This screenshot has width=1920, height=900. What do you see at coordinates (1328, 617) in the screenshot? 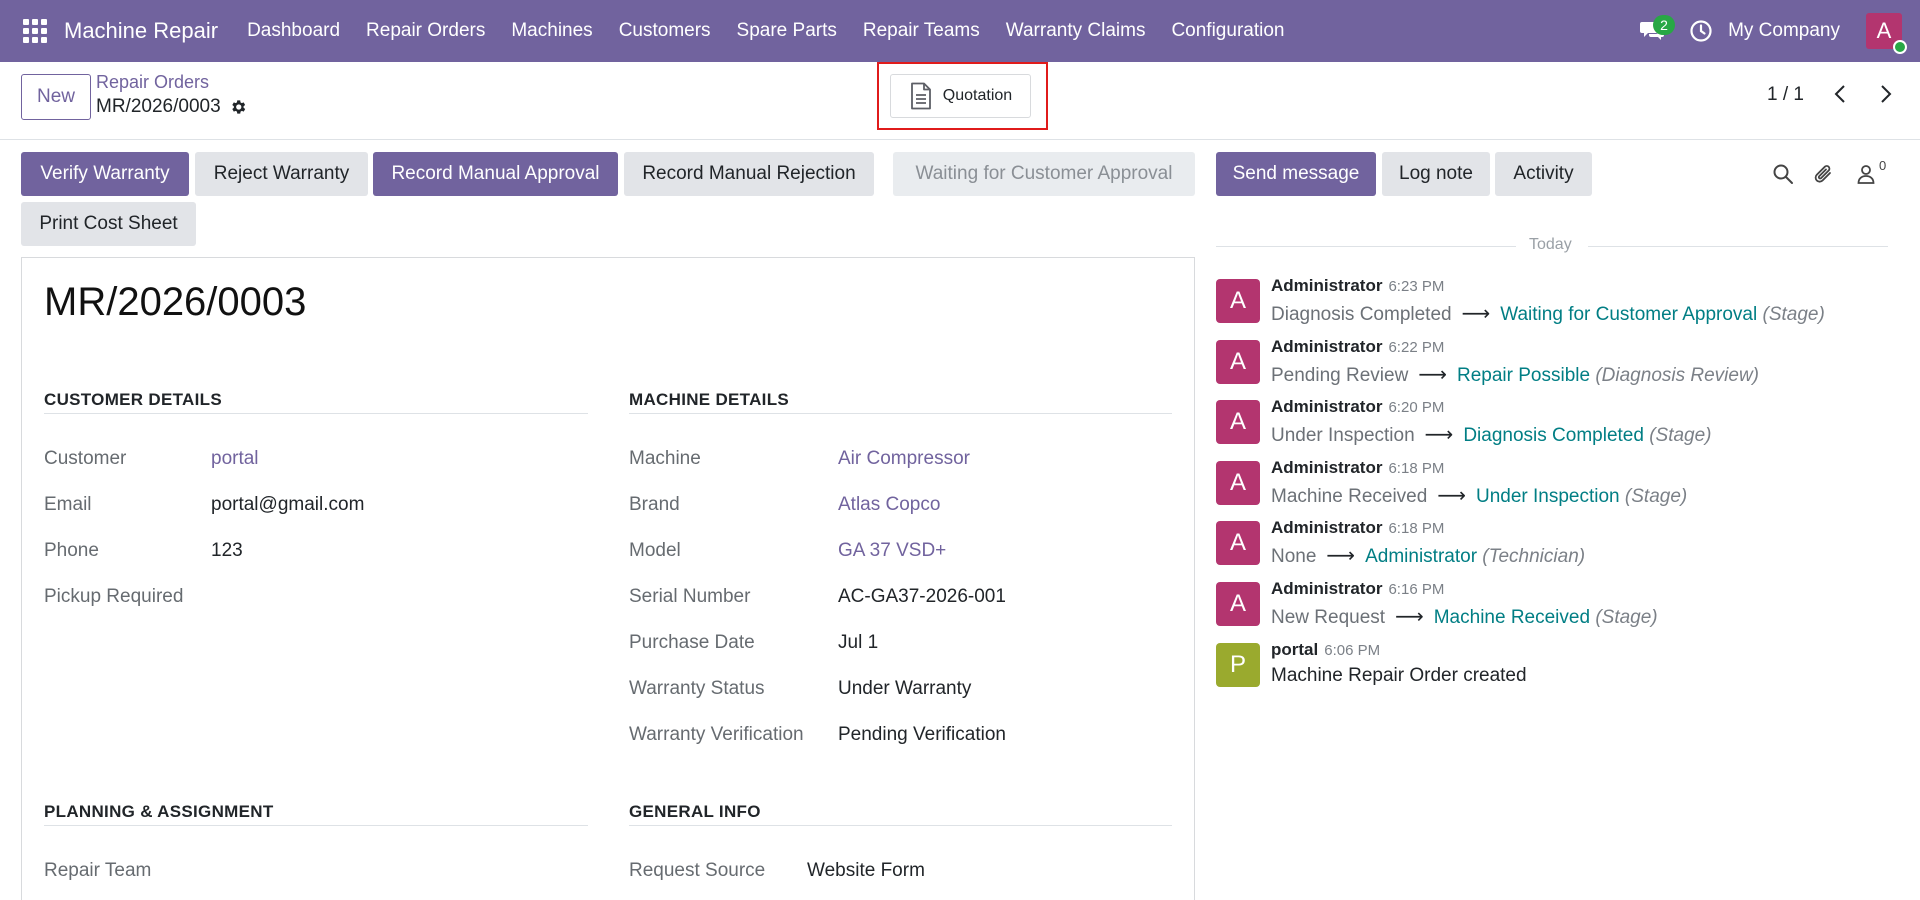
I see `old-value: New Request` at bounding box center [1328, 617].